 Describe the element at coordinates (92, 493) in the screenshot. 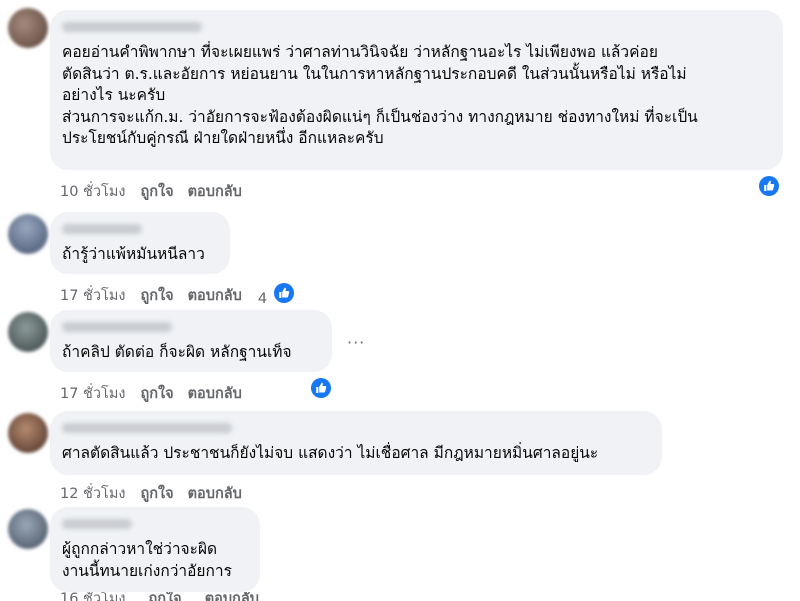

I see `comment-timestamp: 12 ชั่วโมง` at that location.